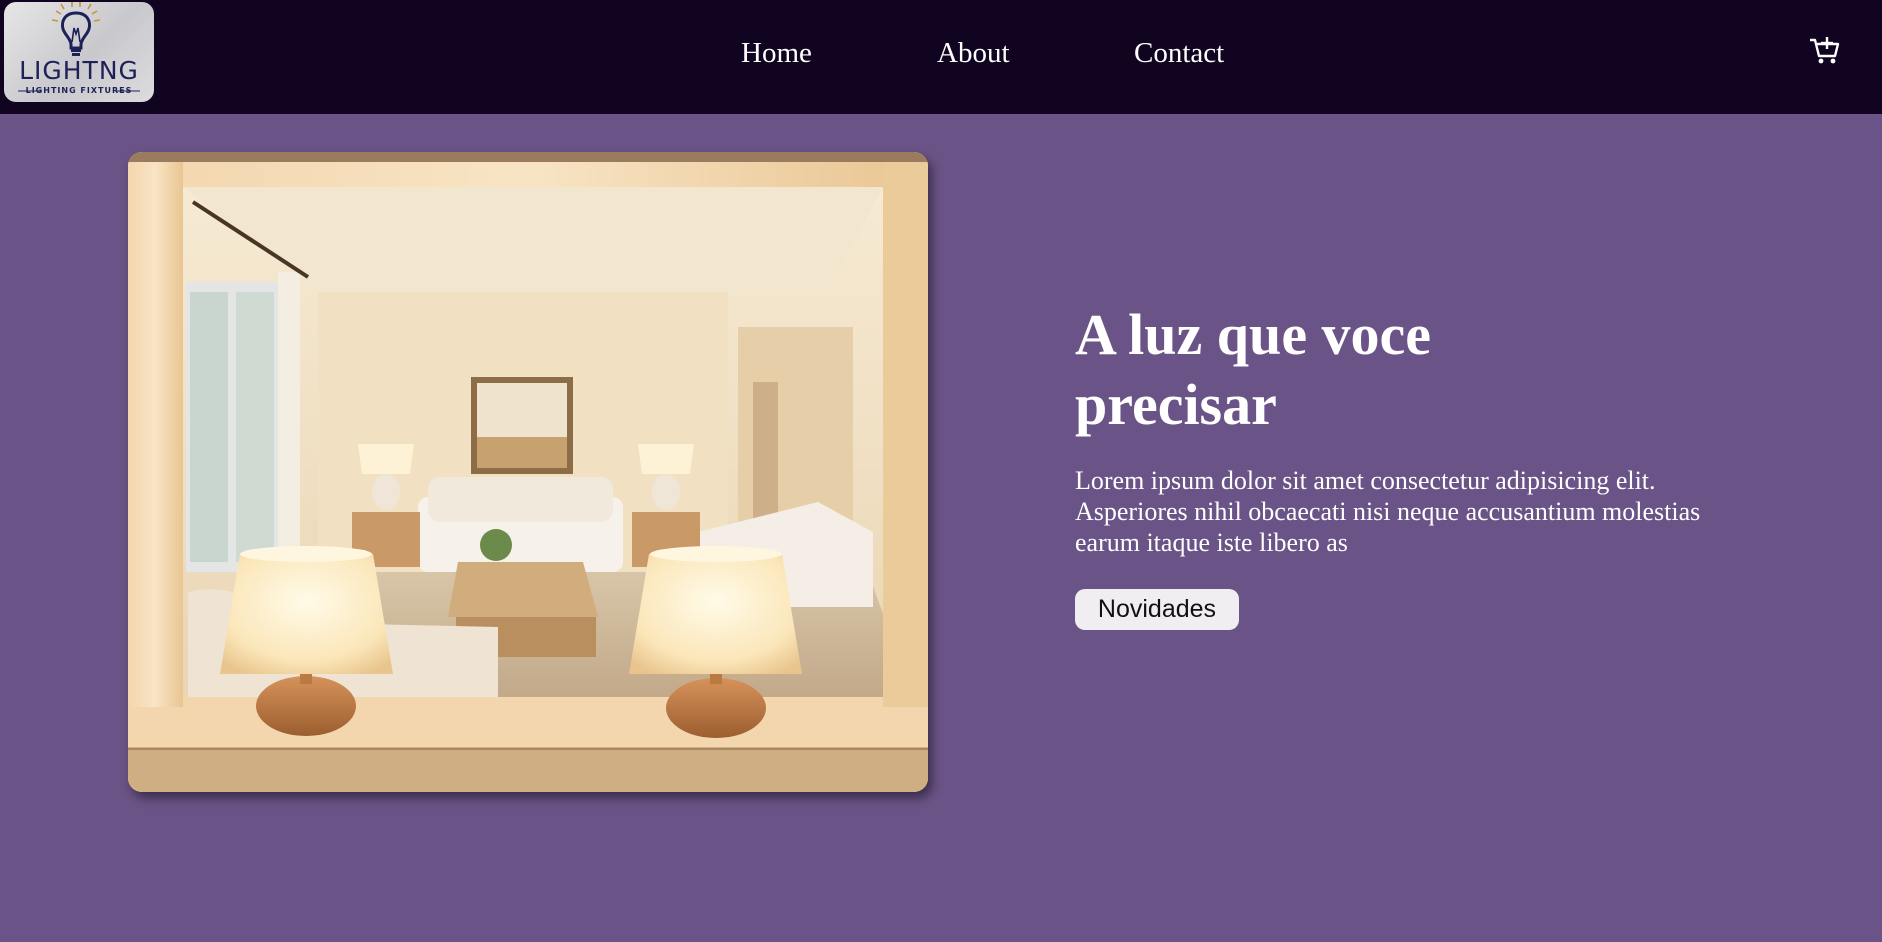 The width and height of the screenshot is (1882, 942). Describe the element at coordinates (776, 53) in the screenshot. I see `nav-home: Home` at that location.